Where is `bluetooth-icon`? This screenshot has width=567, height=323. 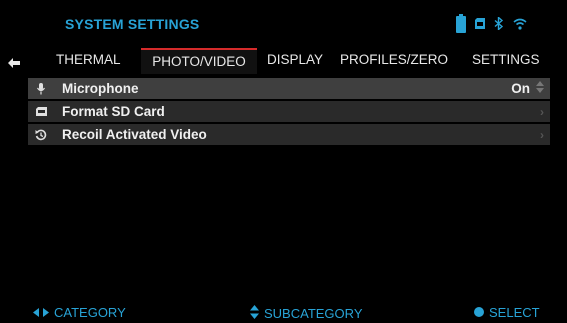
bluetooth-icon is located at coordinates (499, 23).